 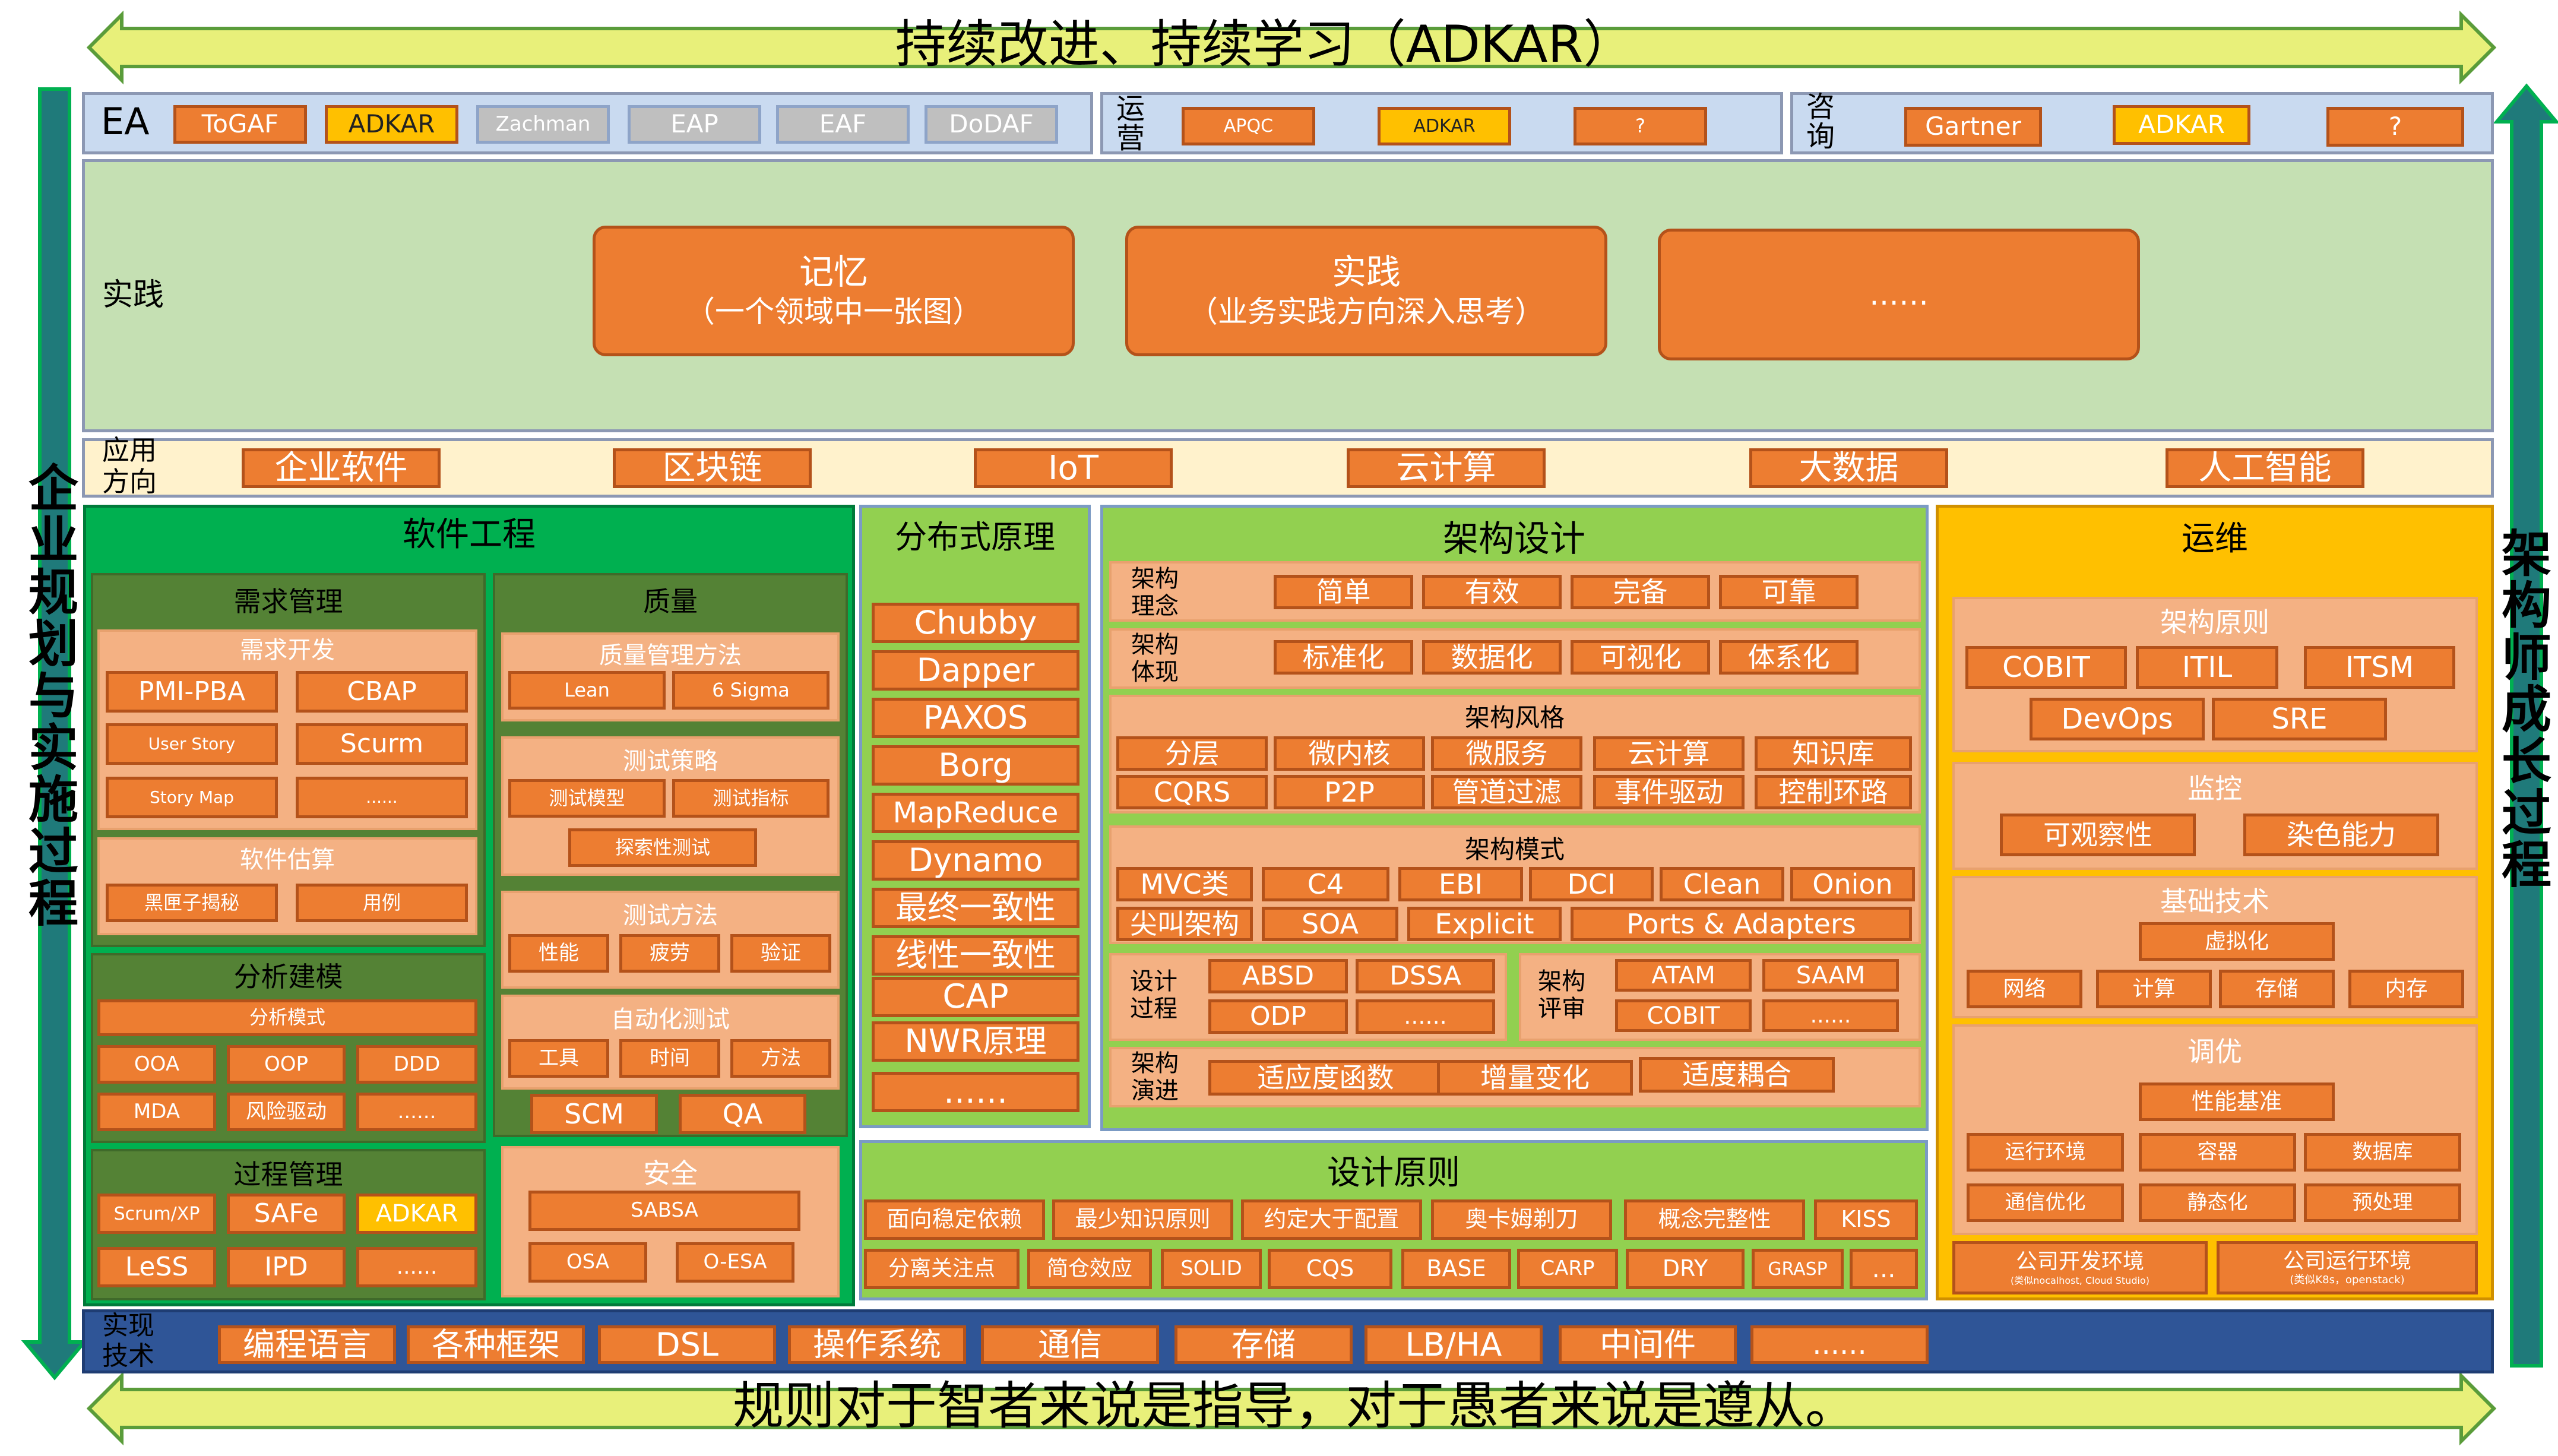 What do you see at coordinates (288, 977) in the screenshot?
I see `analysis-title: 分析建模` at bounding box center [288, 977].